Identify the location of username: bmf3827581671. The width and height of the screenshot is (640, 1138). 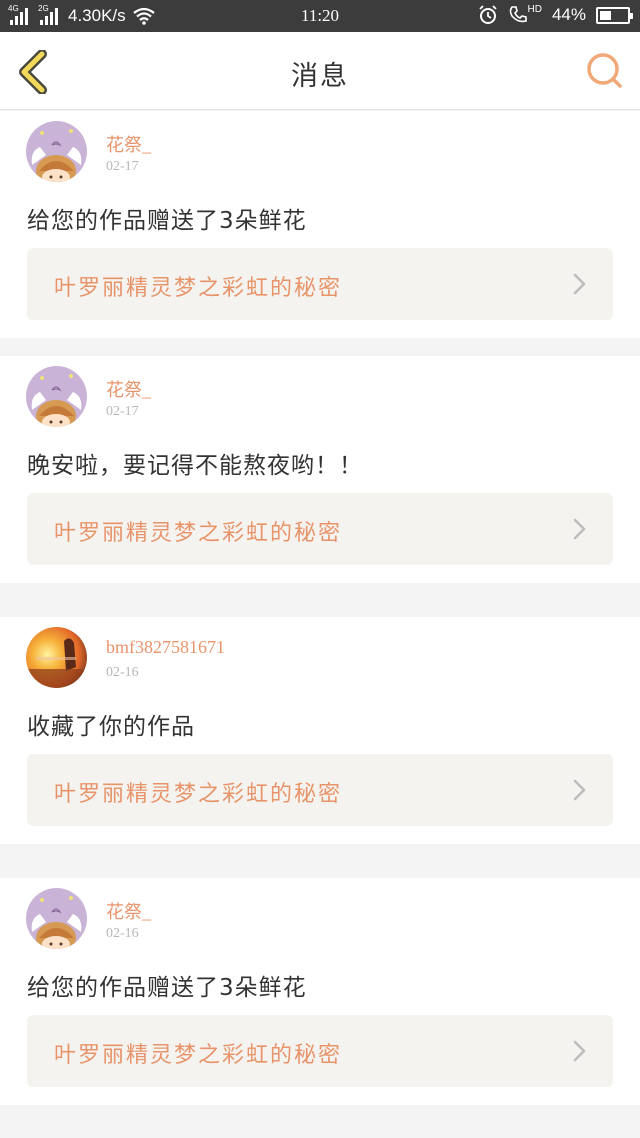
(165, 647).